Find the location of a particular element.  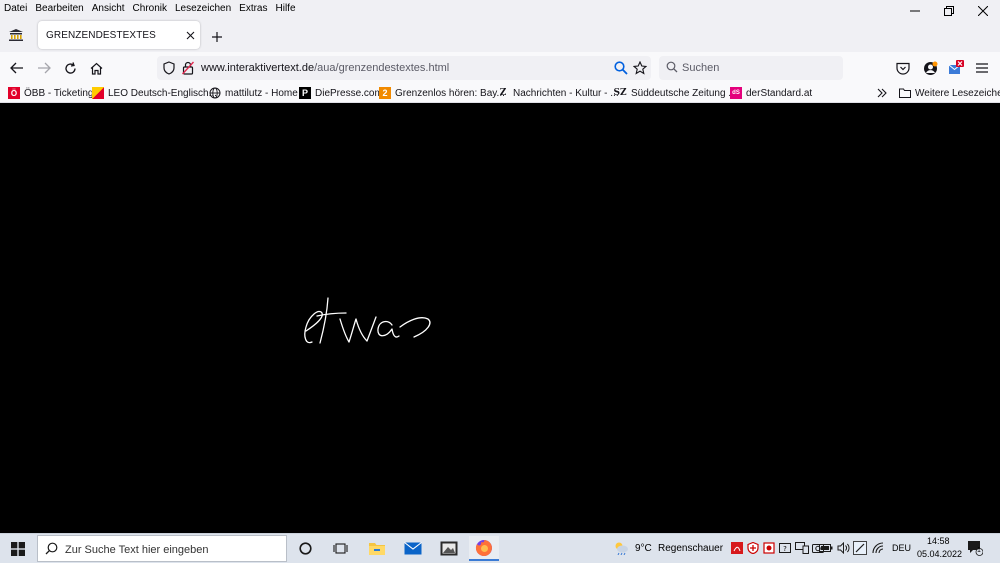

taskbar-mail is located at coordinates (413, 548).